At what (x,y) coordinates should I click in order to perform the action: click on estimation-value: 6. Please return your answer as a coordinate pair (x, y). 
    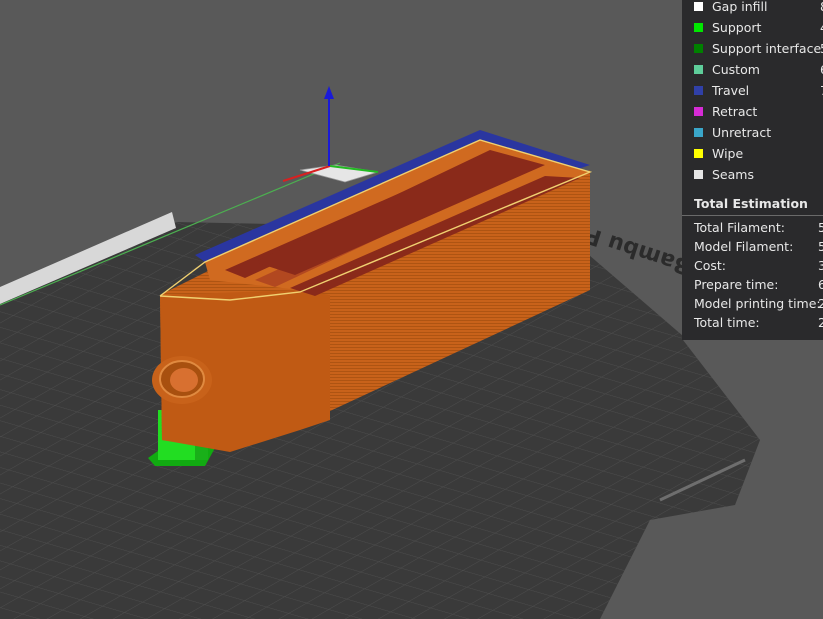
    Looking at the image, I should click on (820, 284).